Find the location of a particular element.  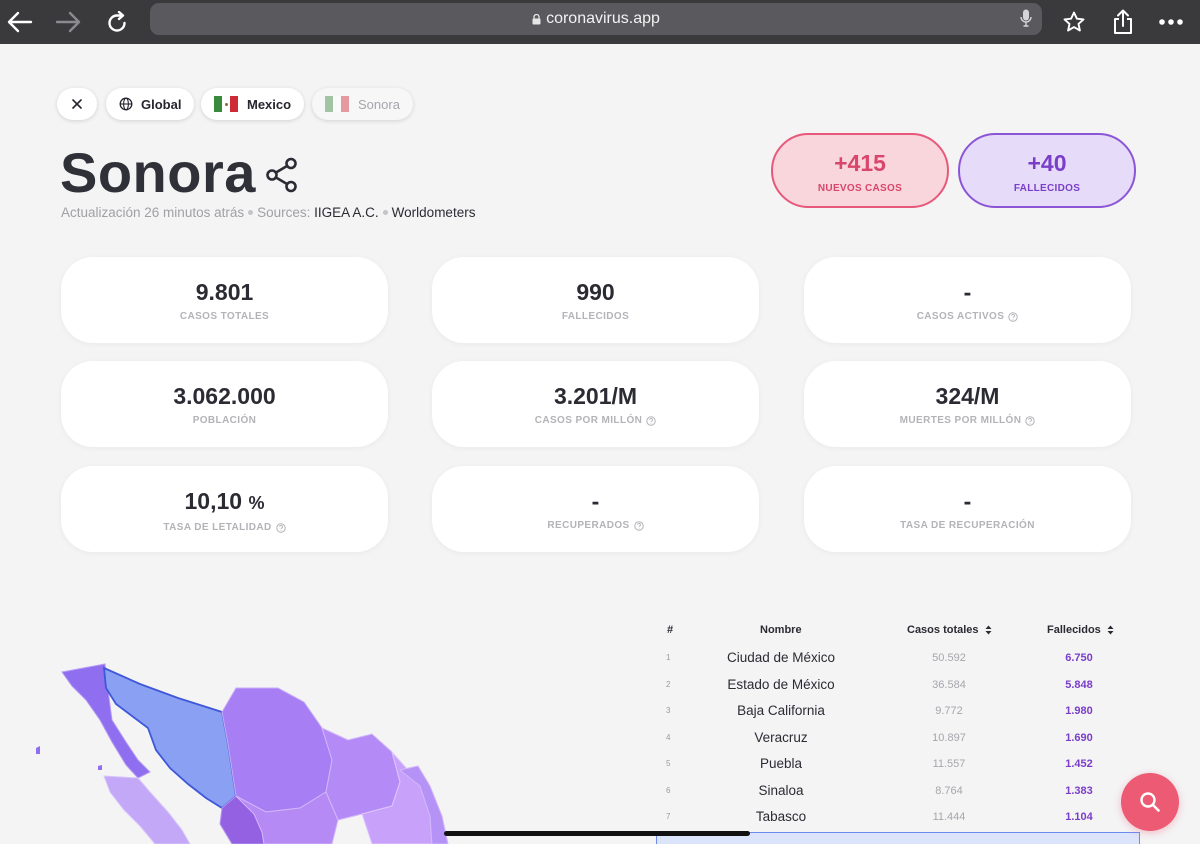

table-row: 5 Puebla 11.557 1.452 is located at coordinates (898, 765).